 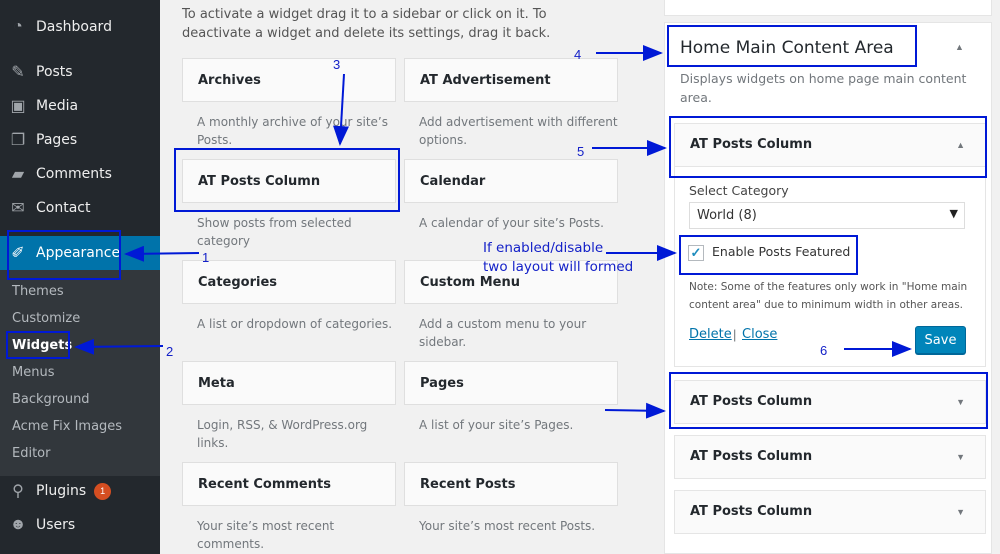 What do you see at coordinates (558, 267) in the screenshot?
I see `annotation-note-line2: two layout will formed` at bounding box center [558, 267].